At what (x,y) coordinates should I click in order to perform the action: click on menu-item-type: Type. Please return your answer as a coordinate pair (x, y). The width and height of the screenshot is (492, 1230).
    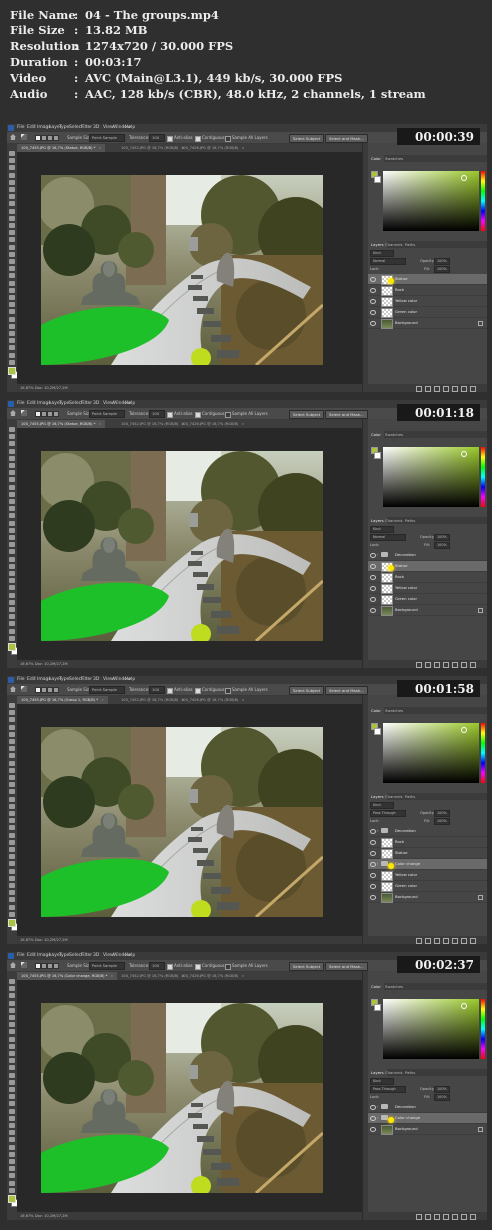
    Looking at the image, I should click on (64, 956).